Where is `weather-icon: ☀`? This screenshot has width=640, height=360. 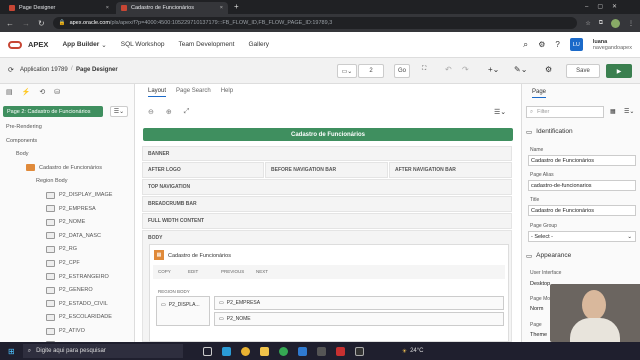 weather-icon: ☀ is located at coordinates (404, 351).